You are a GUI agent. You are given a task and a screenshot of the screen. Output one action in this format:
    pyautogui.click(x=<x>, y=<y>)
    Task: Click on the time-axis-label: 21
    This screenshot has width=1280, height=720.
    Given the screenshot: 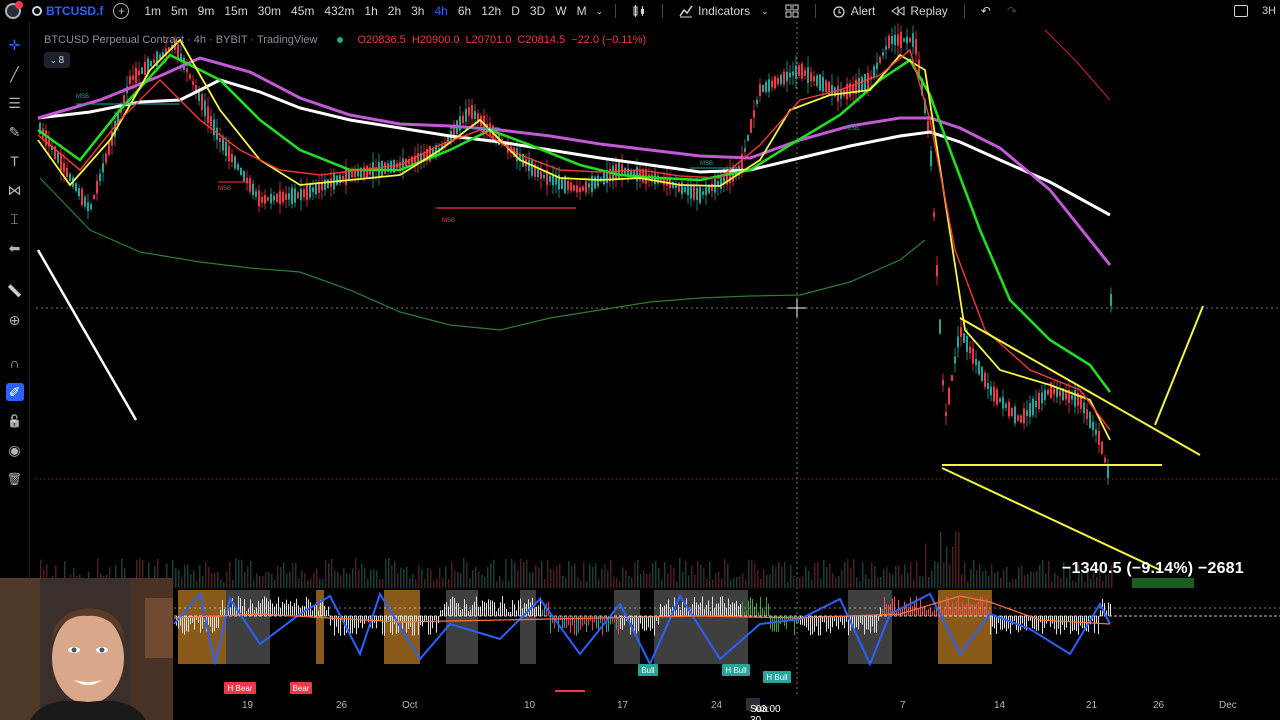 What is the action you would take?
    pyautogui.click(x=1092, y=705)
    